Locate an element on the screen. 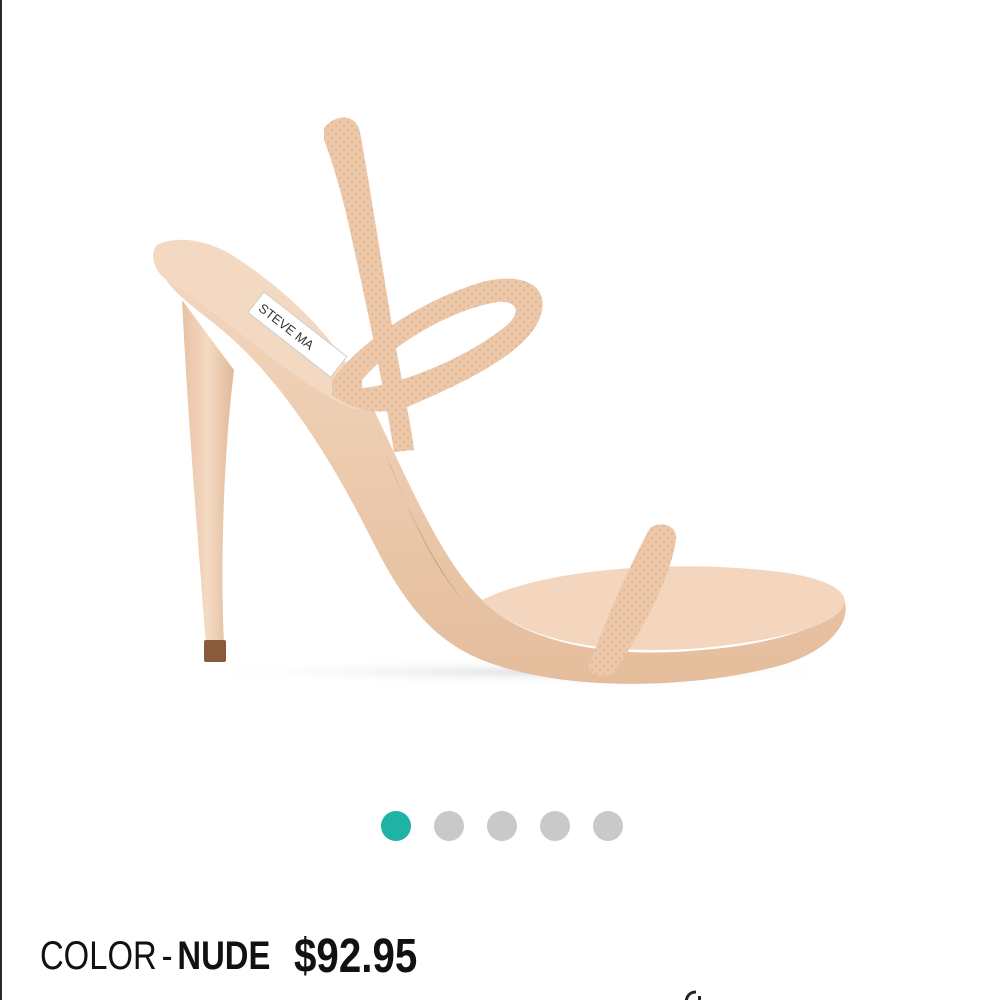  heel-tip is located at coordinates (215, 651).